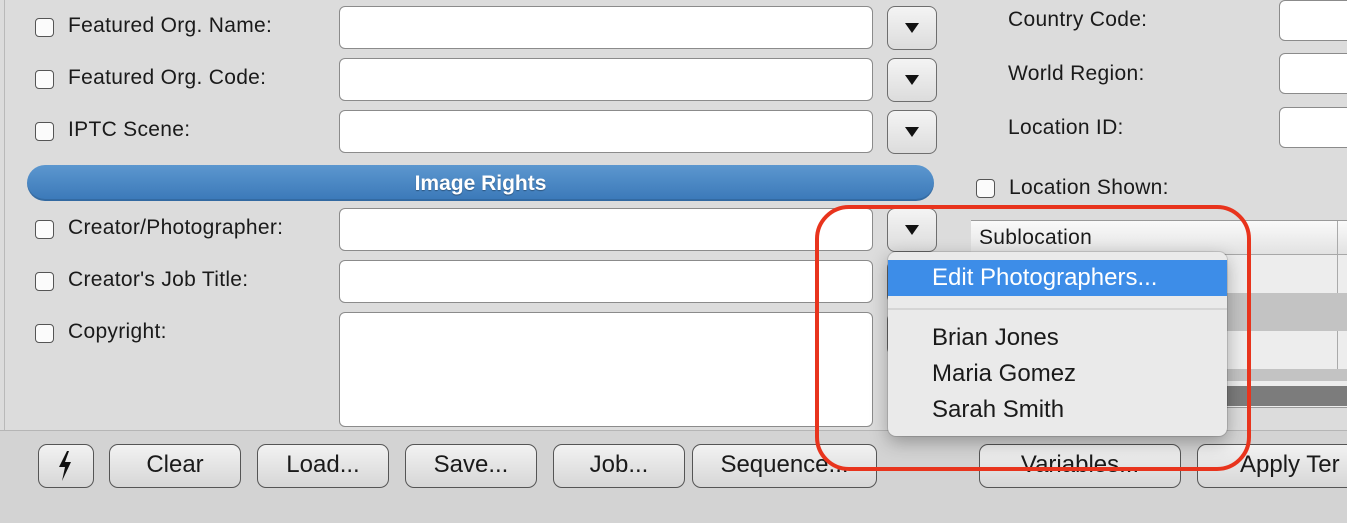 Image resolution: width=1347 pixels, height=523 pixels. Describe the element at coordinates (129, 129) in the screenshot. I see `iptc-scene-label: IPTC Scene:` at that location.